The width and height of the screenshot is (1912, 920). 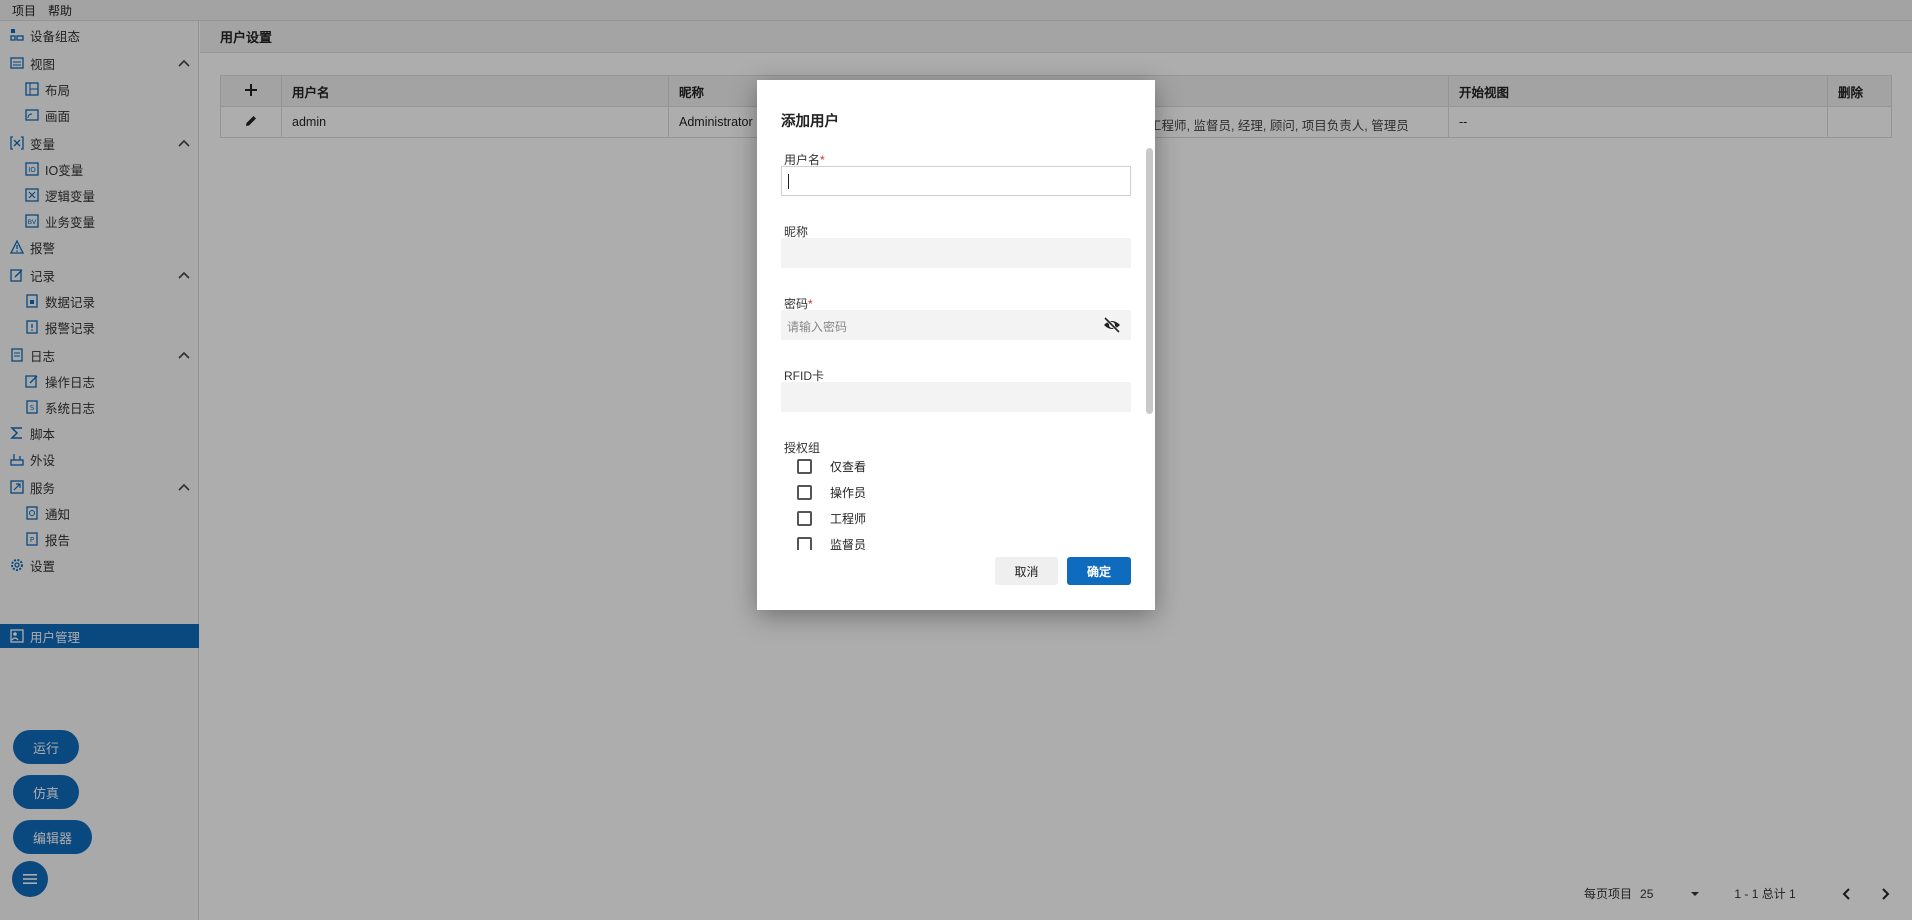 What do you see at coordinates (956, 181) in the screenshot?
I see `username-input` at bounding box center [956, 181].